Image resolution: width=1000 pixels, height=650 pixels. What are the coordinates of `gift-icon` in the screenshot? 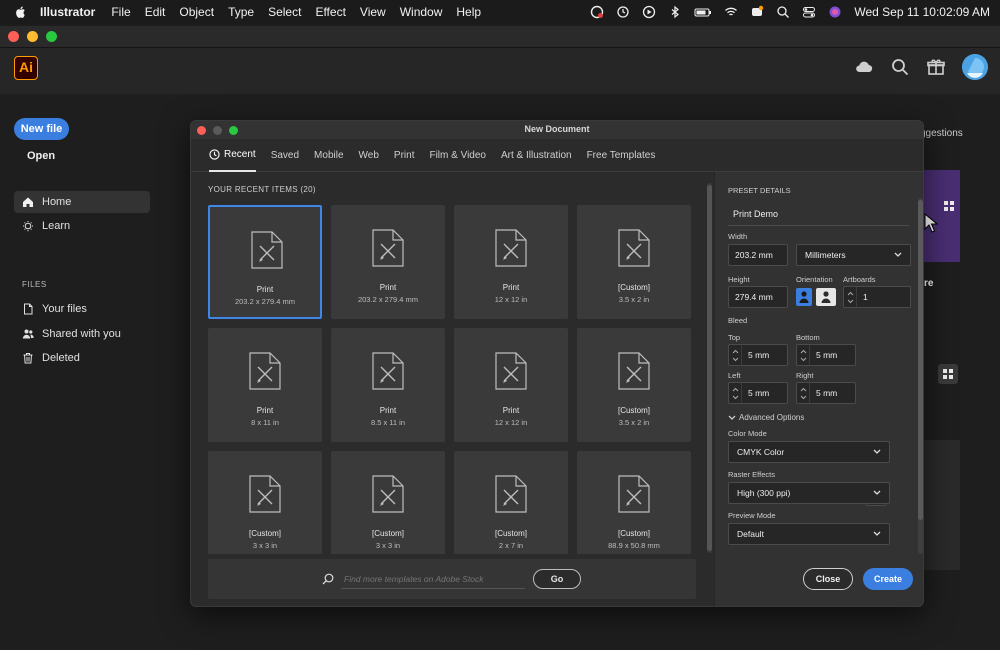 It's located at (936, 67).